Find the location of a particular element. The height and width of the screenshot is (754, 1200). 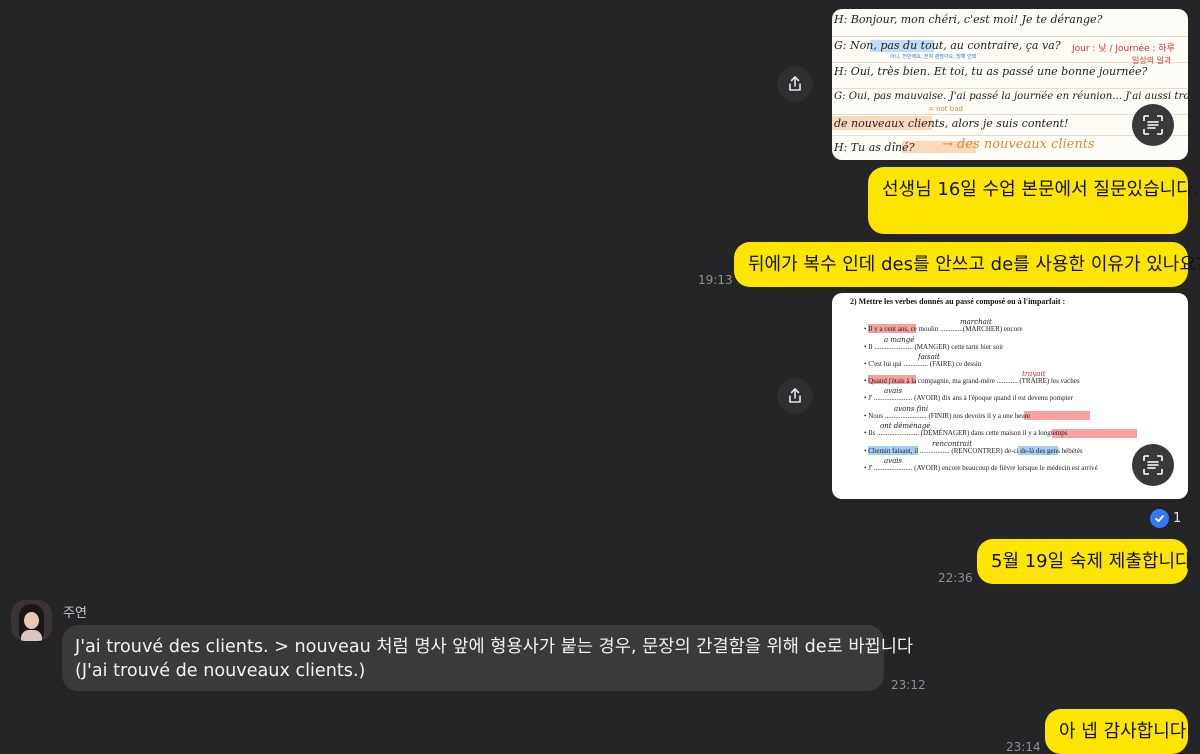

message-time: 19:13 is located at coordinates (715, 280).